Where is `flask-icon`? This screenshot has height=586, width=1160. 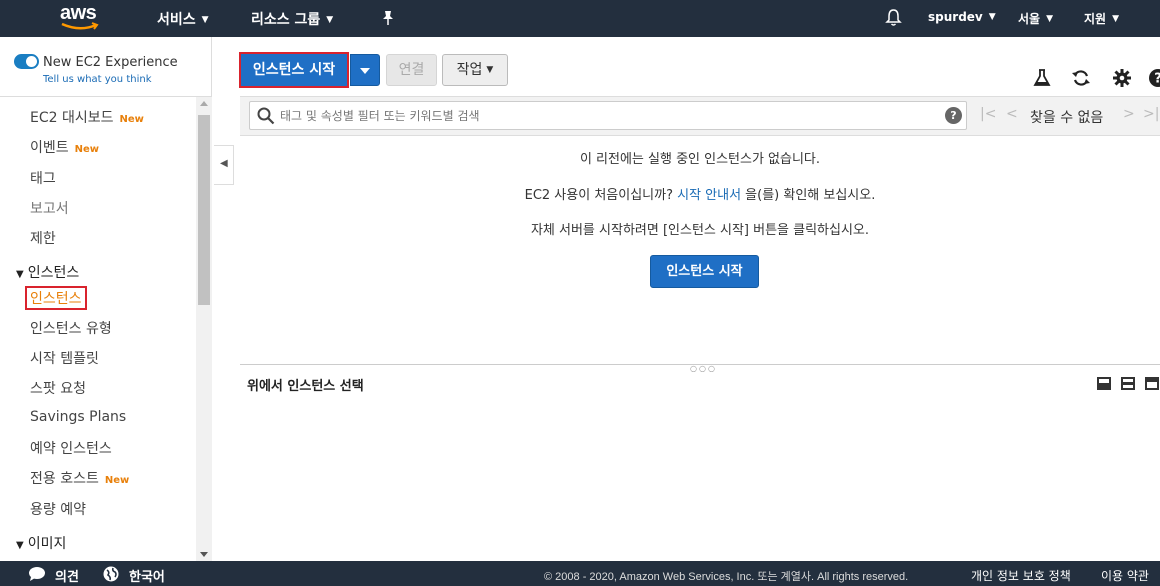 flask-icon is located at coordinates (1042, 78).